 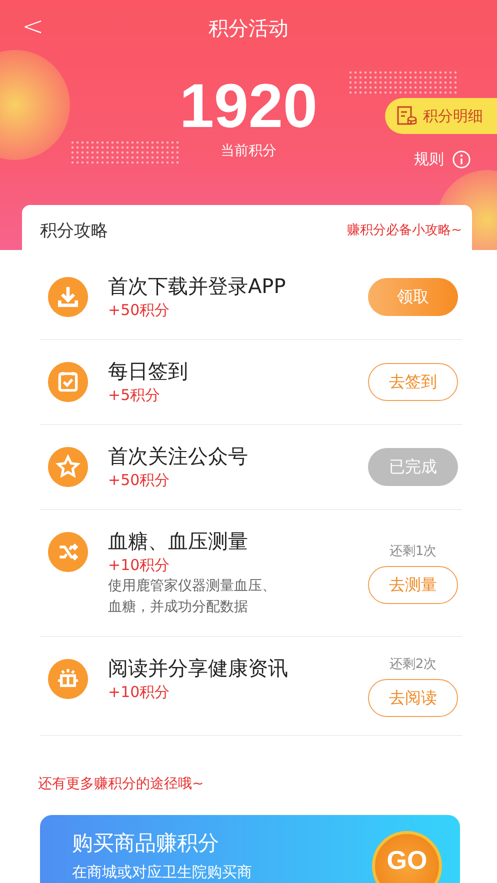 I want to click on task-title: 血糖、血压测量, so click(x=178, y=541).